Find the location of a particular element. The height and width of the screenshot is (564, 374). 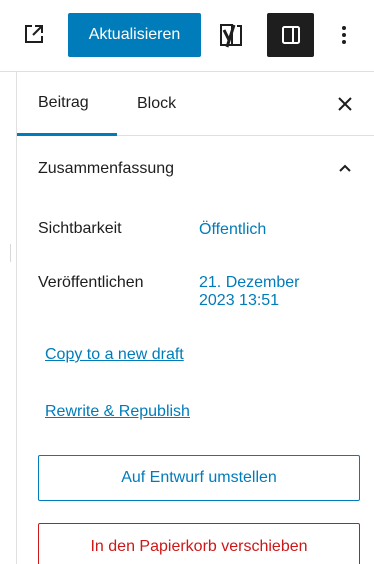

update-button: Aktualisieren is located at coordinates (134, 35).